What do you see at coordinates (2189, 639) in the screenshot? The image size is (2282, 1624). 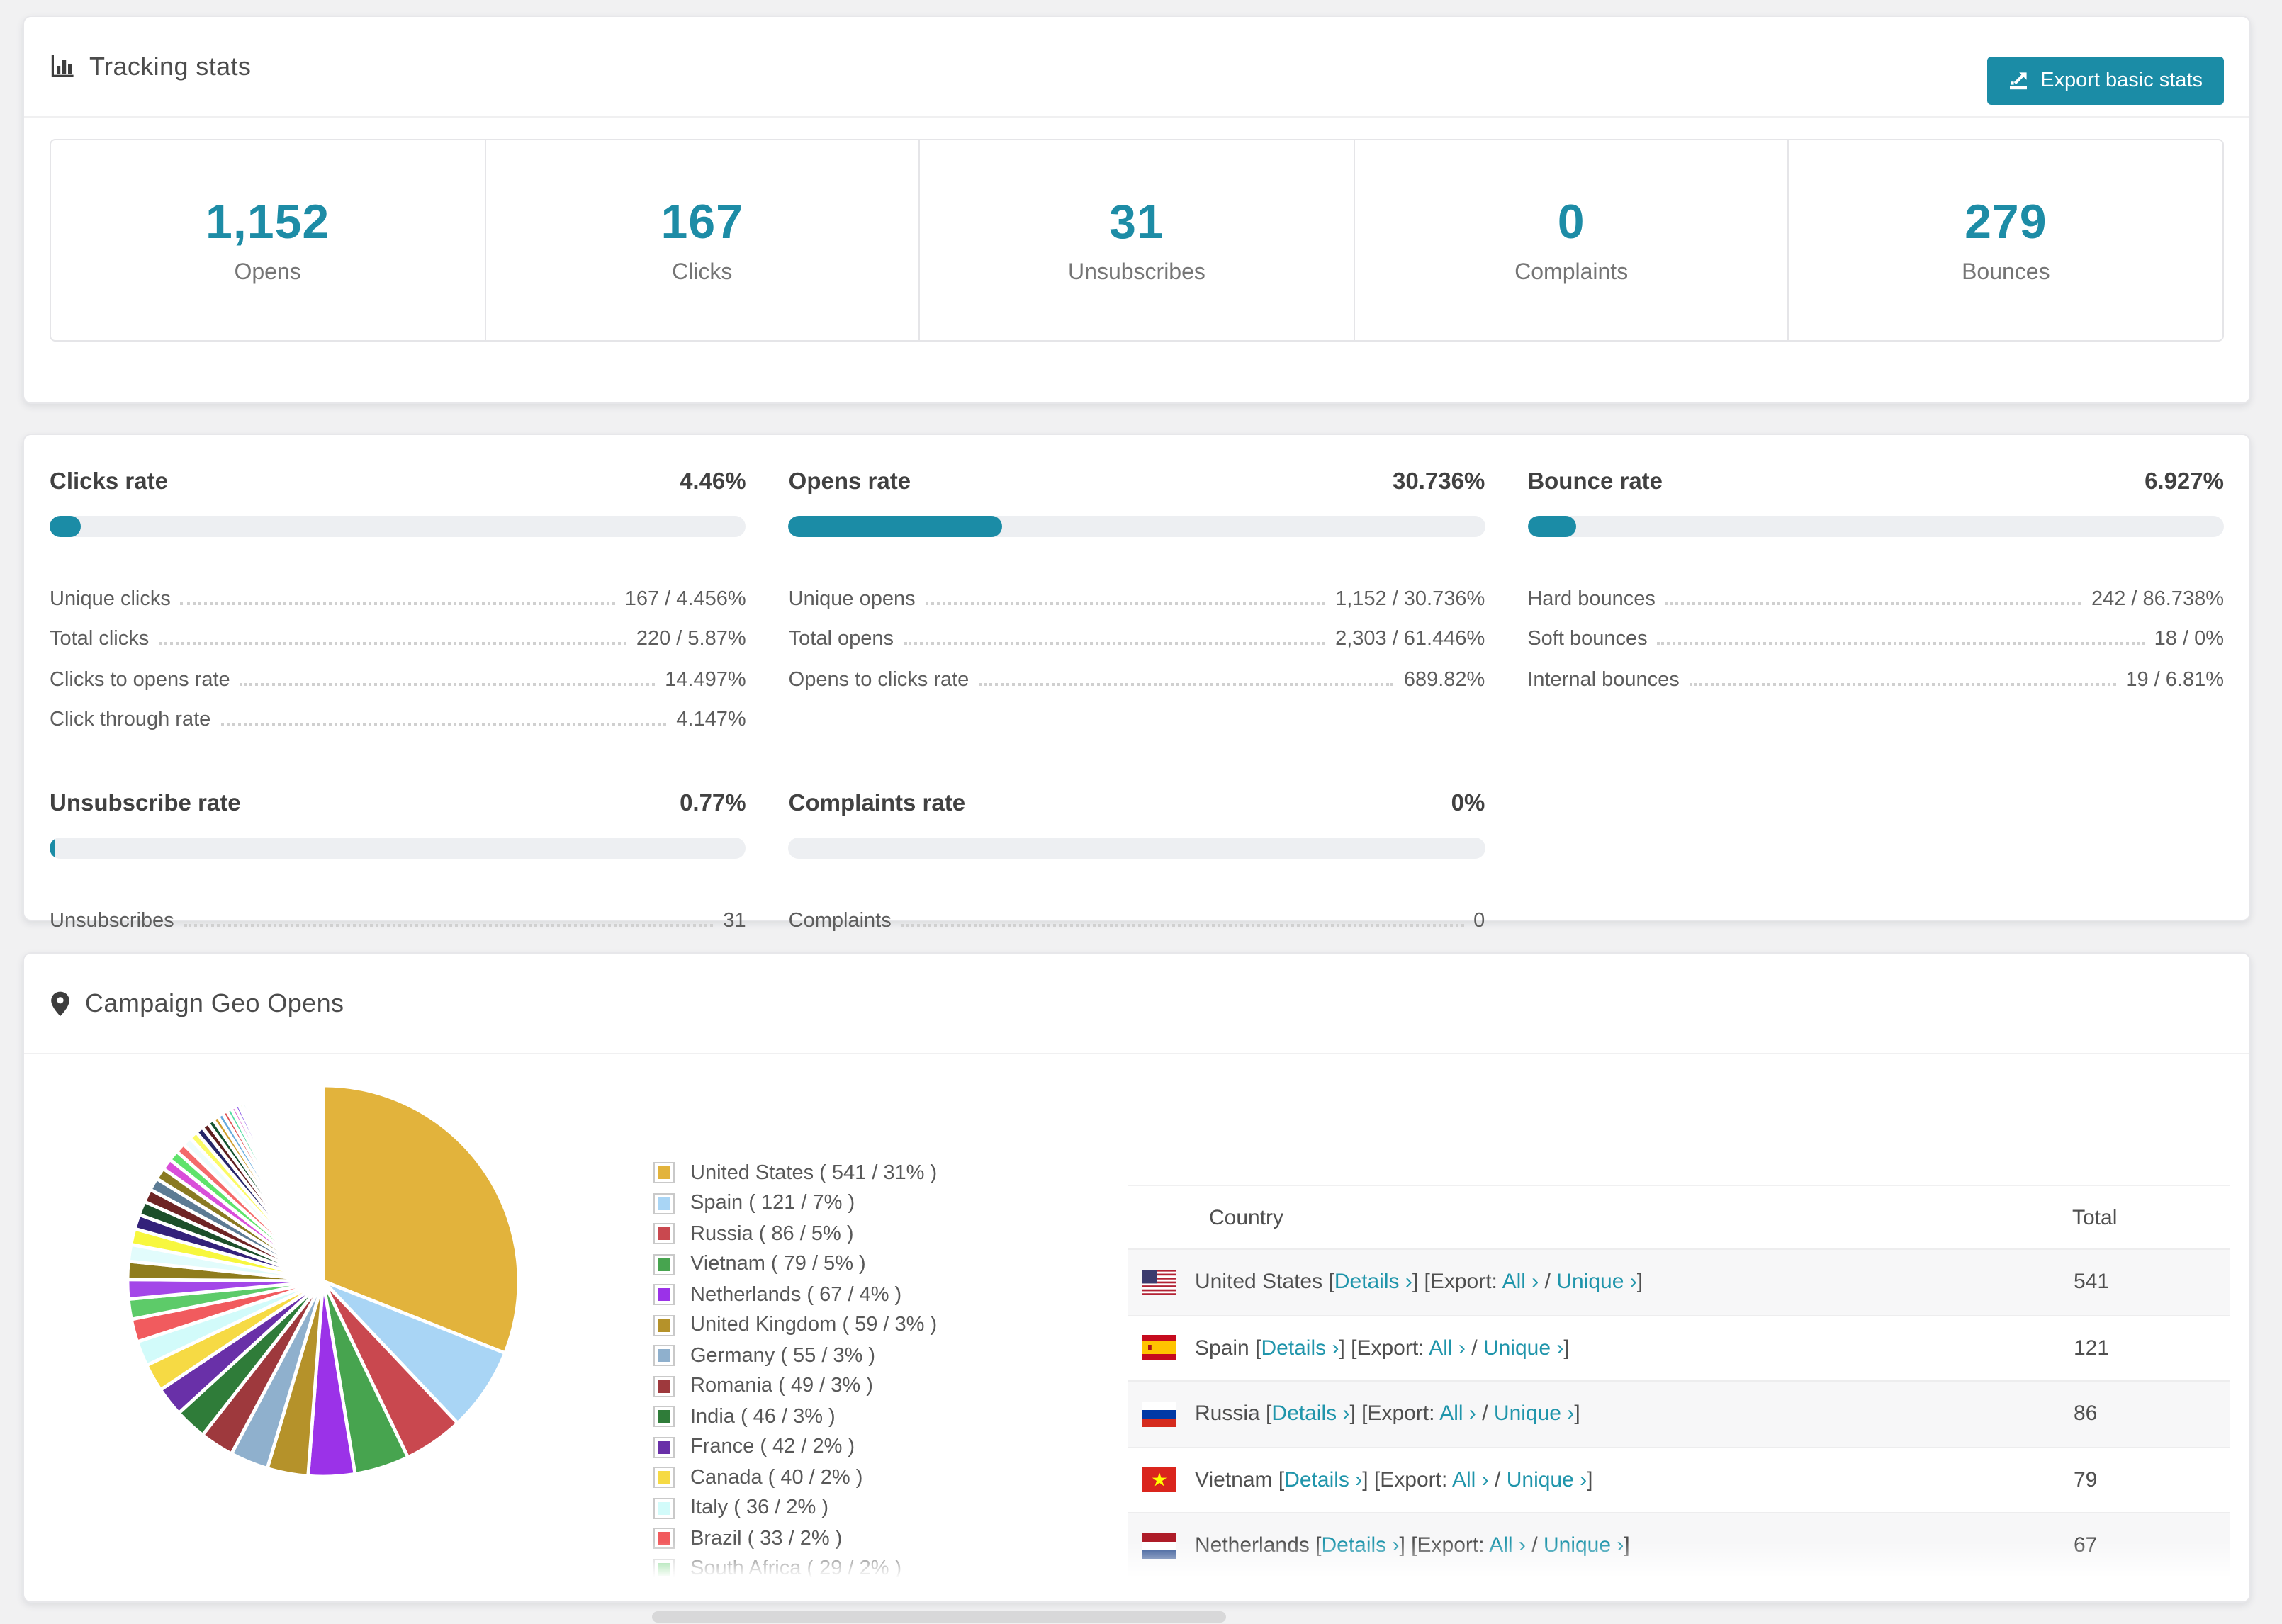 I see `rate-detail-value: 18 / 0%` at bounding box center [2189, 639].